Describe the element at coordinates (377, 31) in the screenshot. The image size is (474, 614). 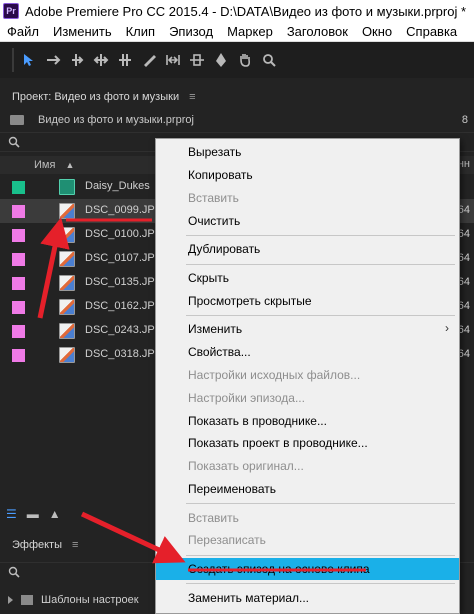
I see `menu-item: Окно` at that location.